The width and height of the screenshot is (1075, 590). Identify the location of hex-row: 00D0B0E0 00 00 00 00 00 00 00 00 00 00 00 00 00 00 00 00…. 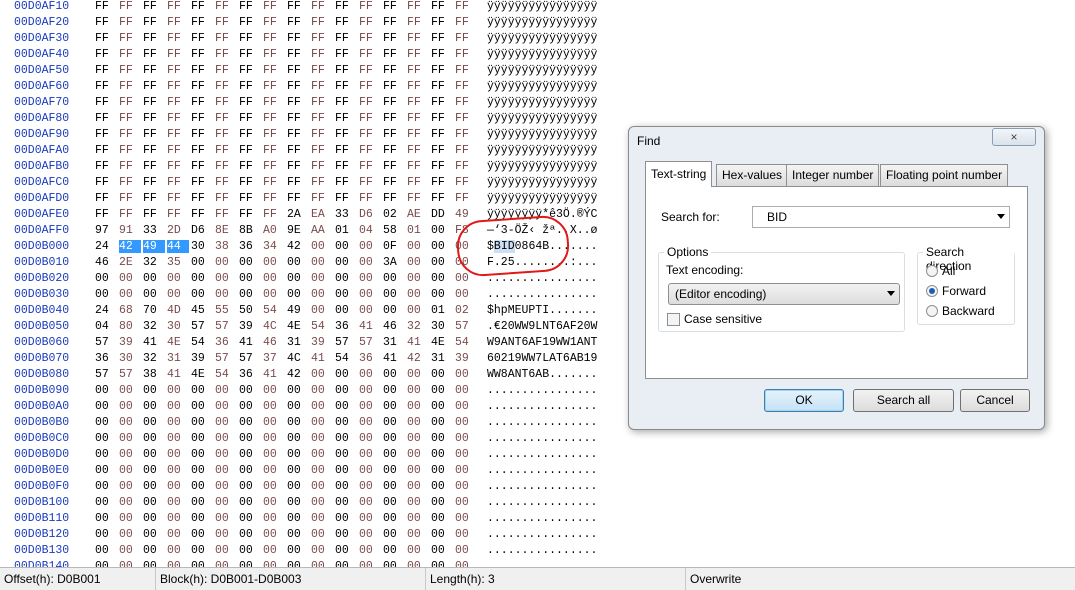
(320, 472).